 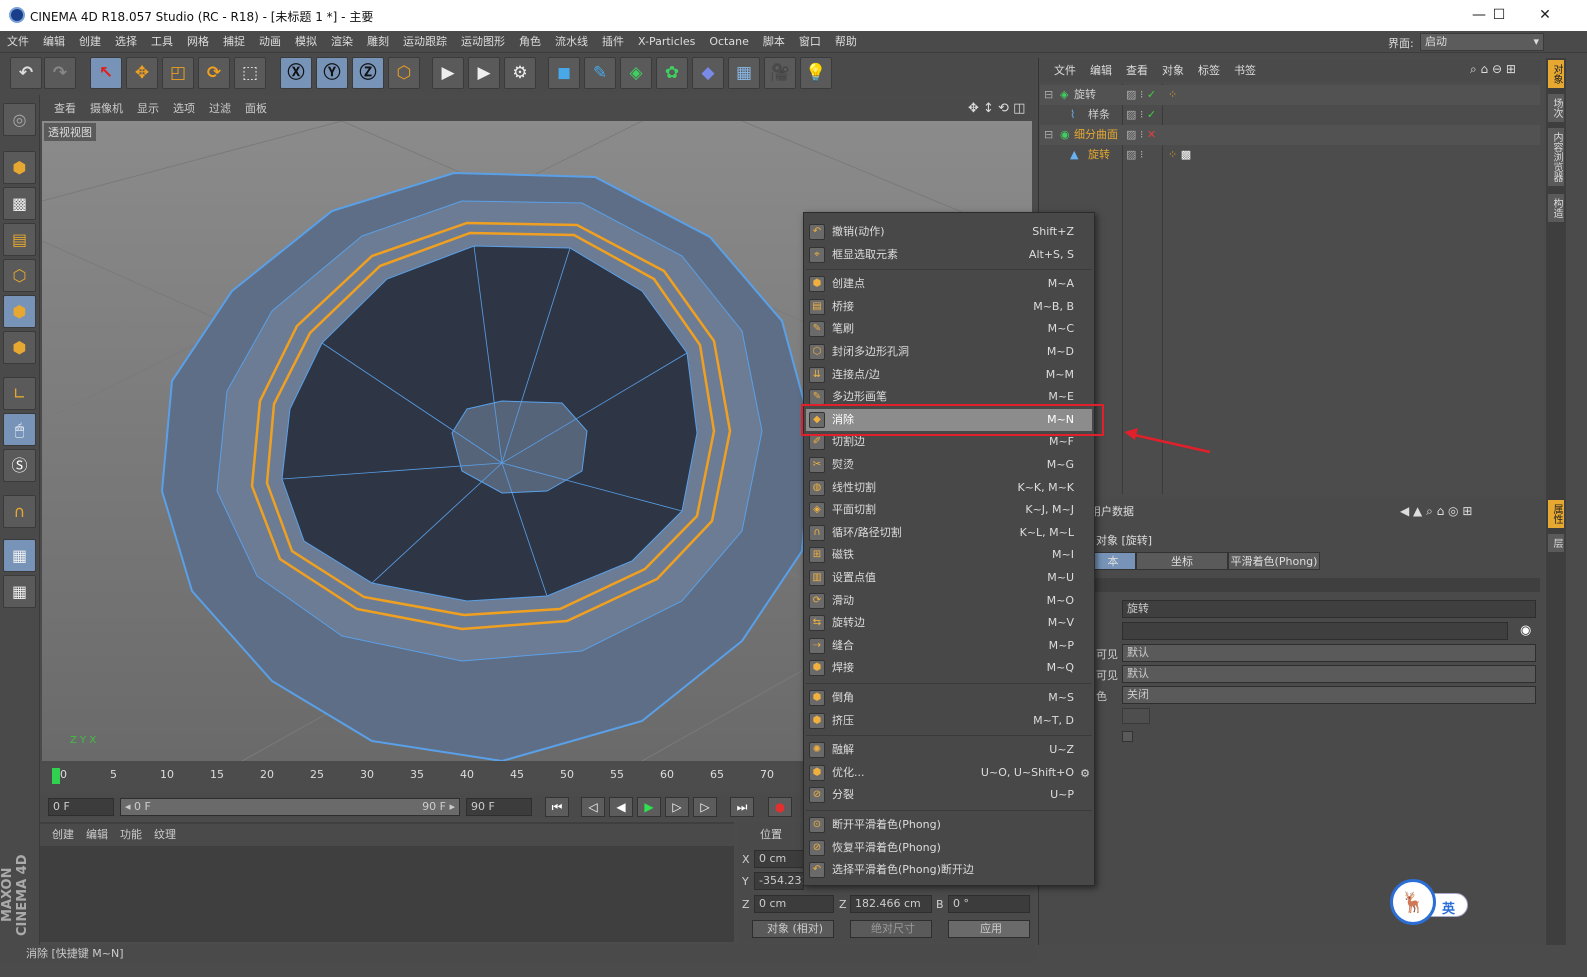 I want to click on viewport-menu-item: 查看, so click(x=65, y=108).